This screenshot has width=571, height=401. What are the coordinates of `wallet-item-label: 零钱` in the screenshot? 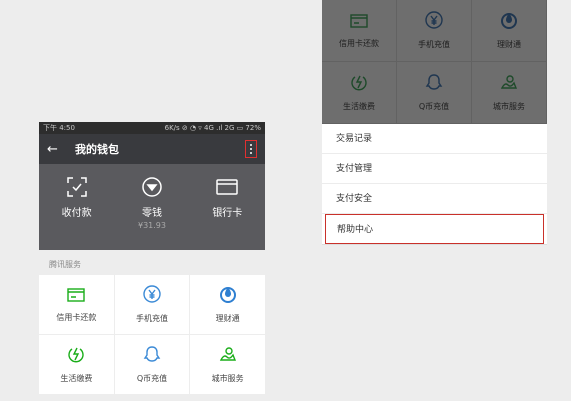 It's located at (151, 213).